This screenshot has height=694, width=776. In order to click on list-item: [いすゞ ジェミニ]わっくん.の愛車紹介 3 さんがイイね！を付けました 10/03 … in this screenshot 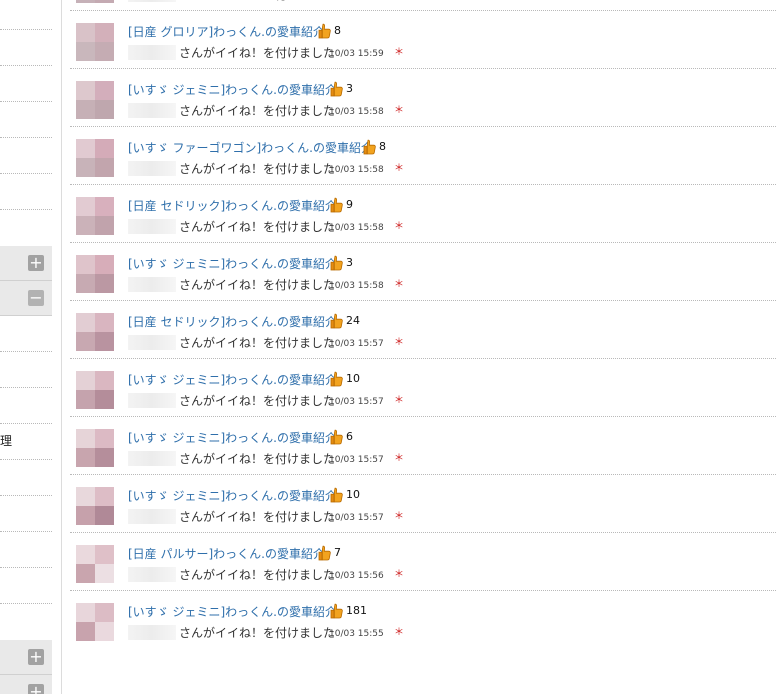, I will do `click(419, 97)`.